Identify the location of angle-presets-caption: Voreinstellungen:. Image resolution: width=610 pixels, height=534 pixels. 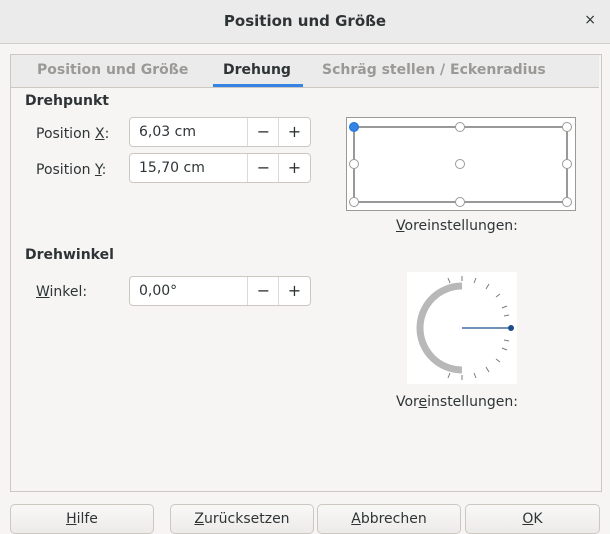
(457, 402).